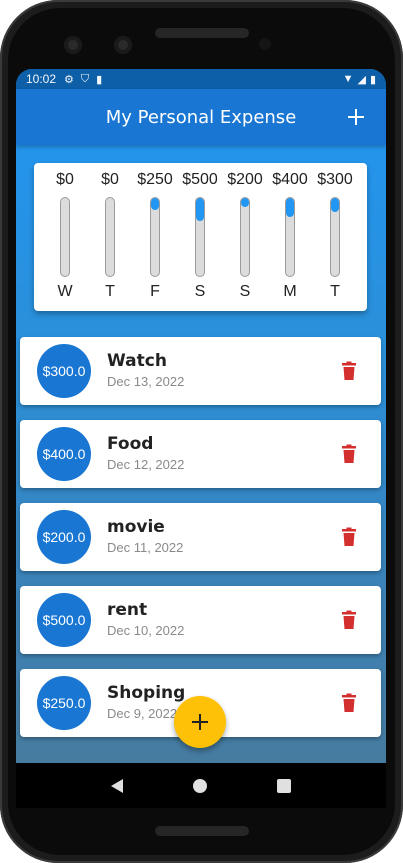 The image size is (403, 863). I want to click on bar-amount-label: $200, so click(245, 179).